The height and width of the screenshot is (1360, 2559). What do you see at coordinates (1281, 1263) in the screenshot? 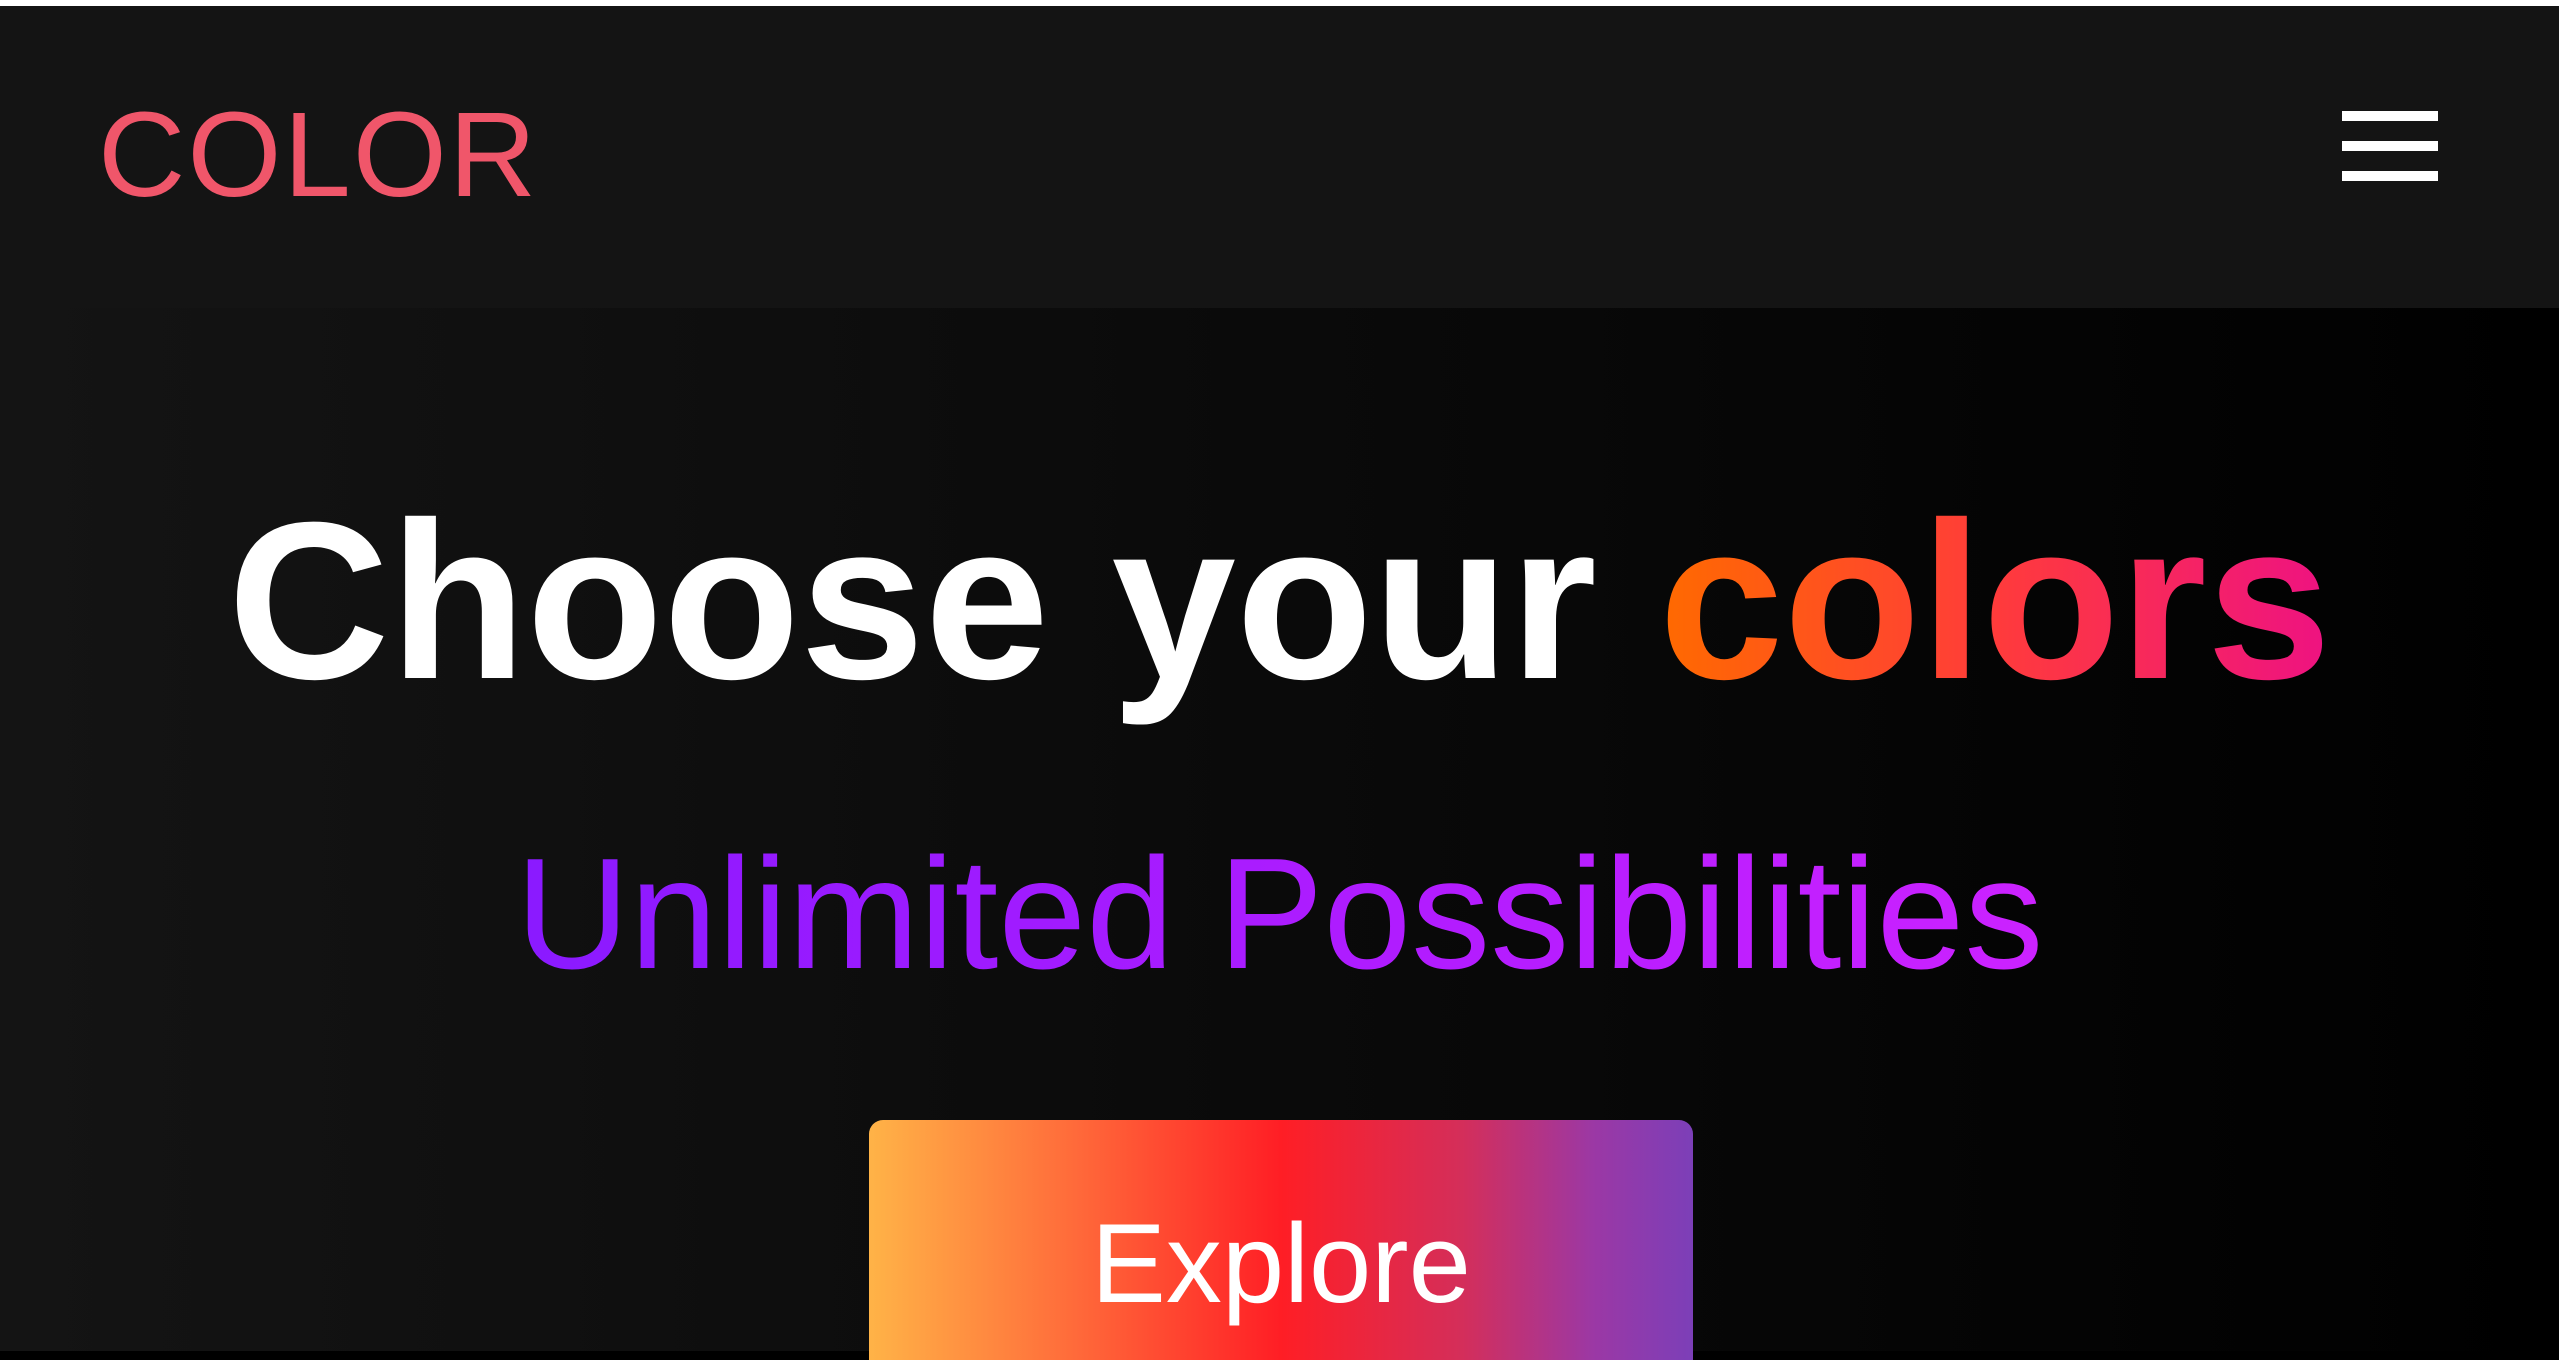
I see `explore-button-label: Explore` at bounding box center [1281, 1263].